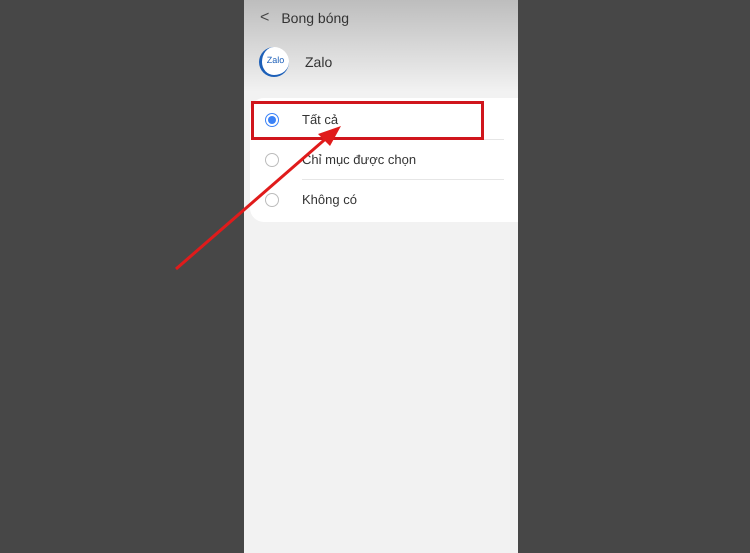 This screenshot has width=750, height=553. Describe the element at coordinates (274, 62) in the screenshot. I see `app-logo: Zalo` at that location.